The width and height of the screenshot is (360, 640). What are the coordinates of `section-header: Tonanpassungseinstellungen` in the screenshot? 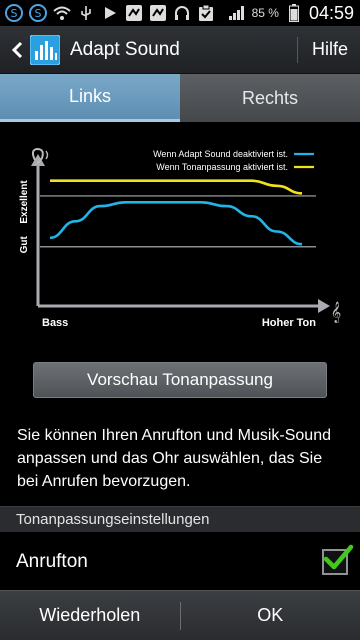 It's located at (180, 519).